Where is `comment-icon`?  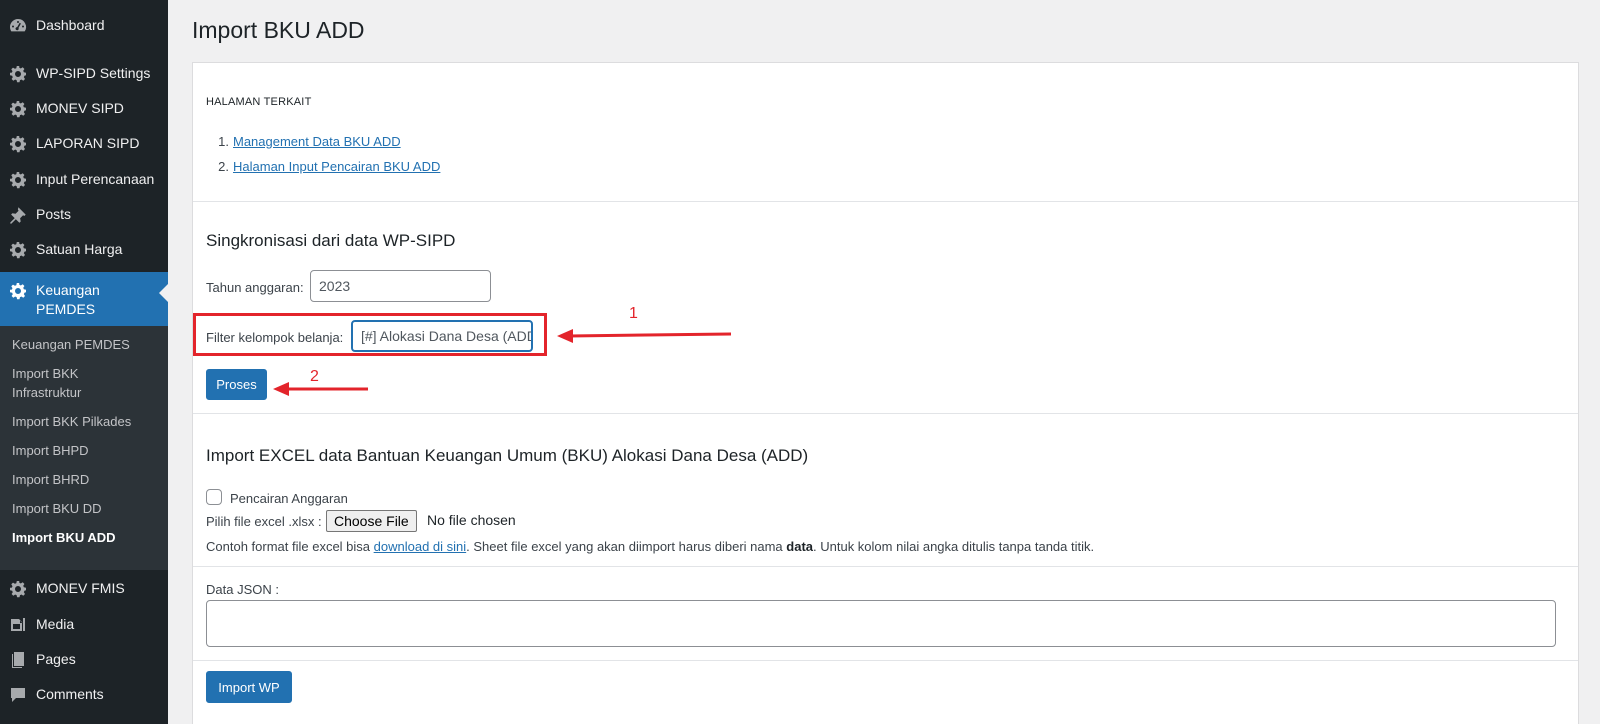 comment-icon is located at coordinates (18, 695).